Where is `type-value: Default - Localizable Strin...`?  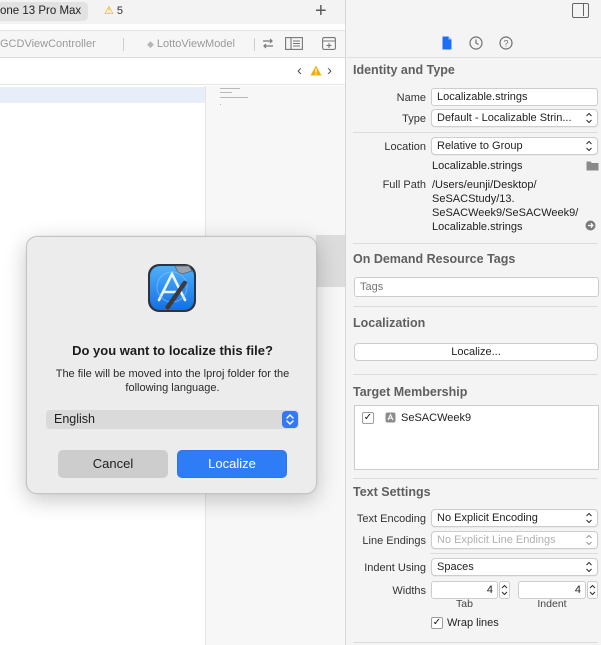
type-value: Default - Localizable Strin... is located at coordinates (504, 118).